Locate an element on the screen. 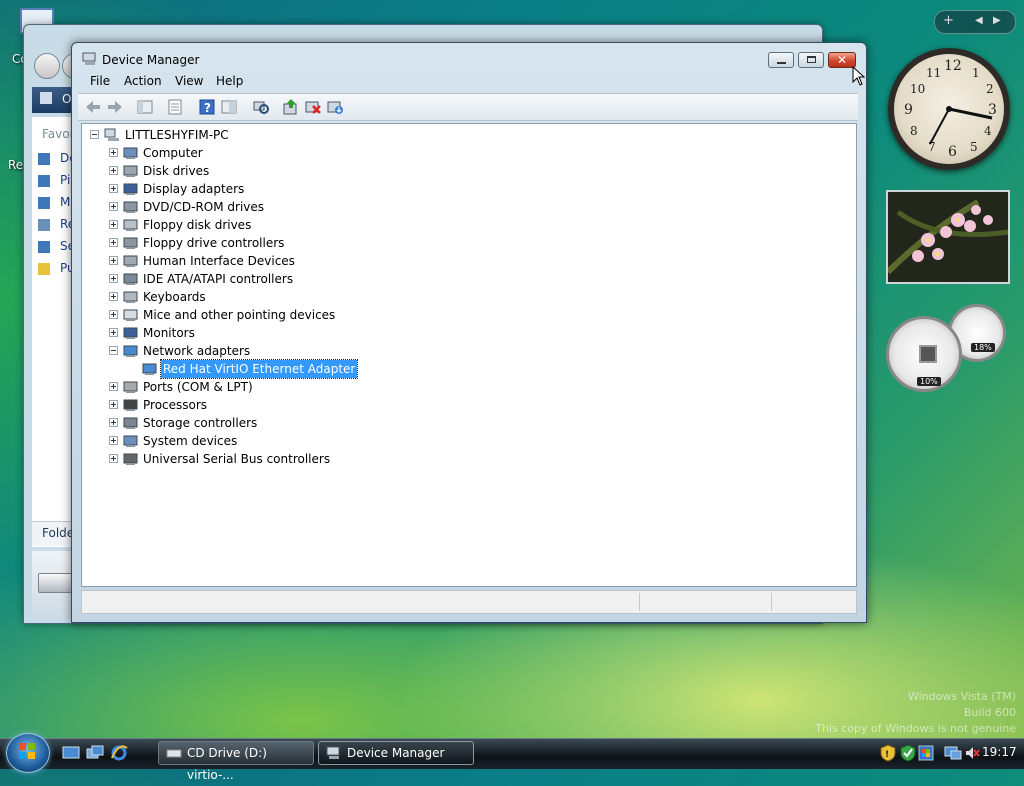 The width and height of the screenshot is (1024, 786). show-desktop-icon is located at coordinates (71, 753).